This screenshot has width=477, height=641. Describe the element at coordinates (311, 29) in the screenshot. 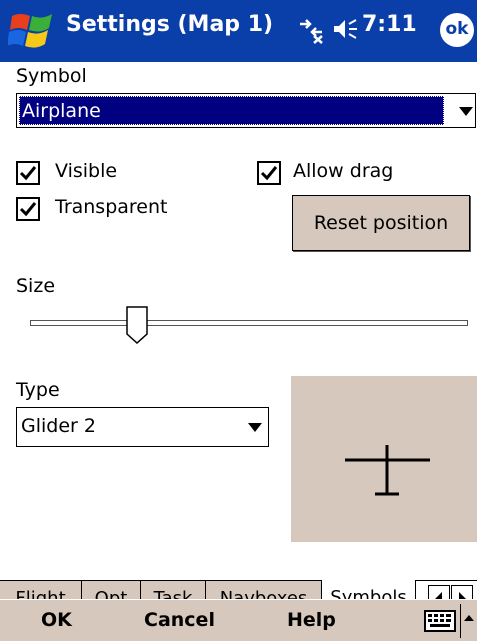

I see `connectivity-icon` at that location.